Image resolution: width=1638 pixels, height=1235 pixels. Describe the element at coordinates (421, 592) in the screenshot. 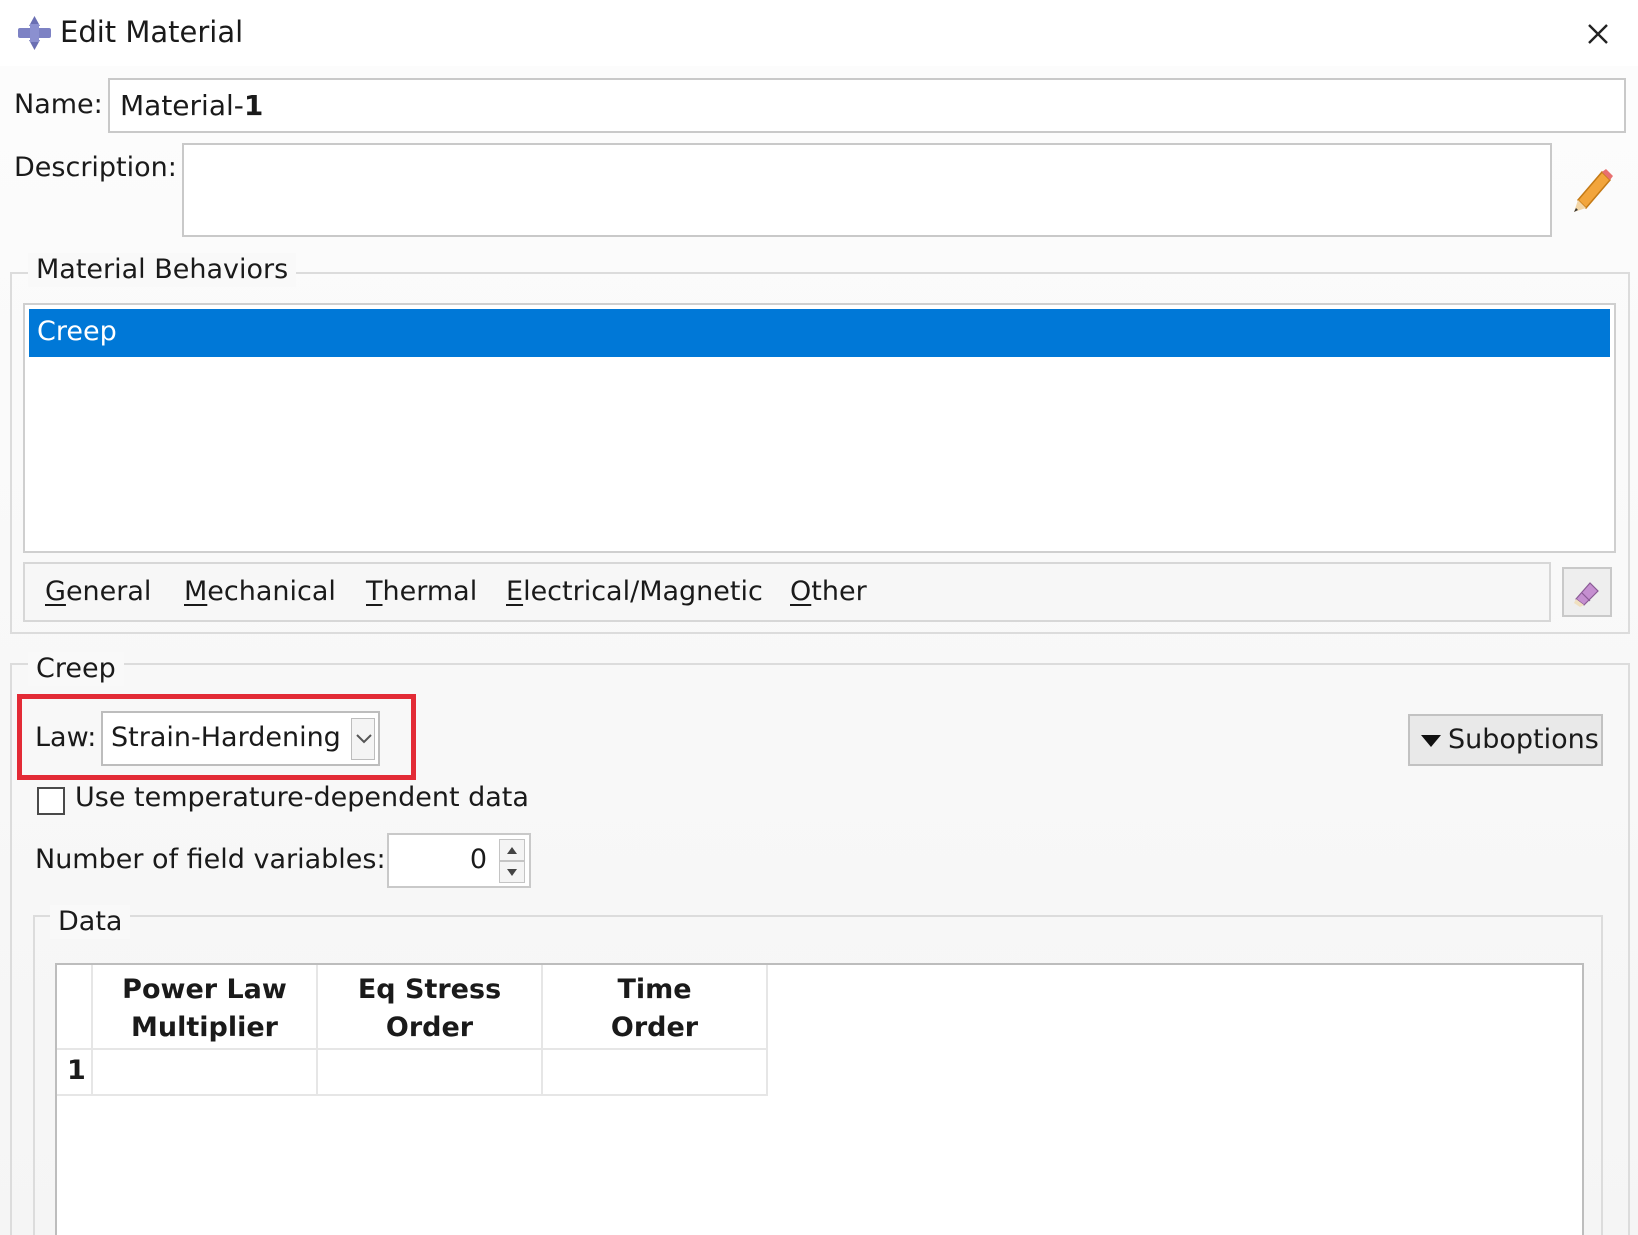

I see `menu-item-thermal: Thermal` at that location.